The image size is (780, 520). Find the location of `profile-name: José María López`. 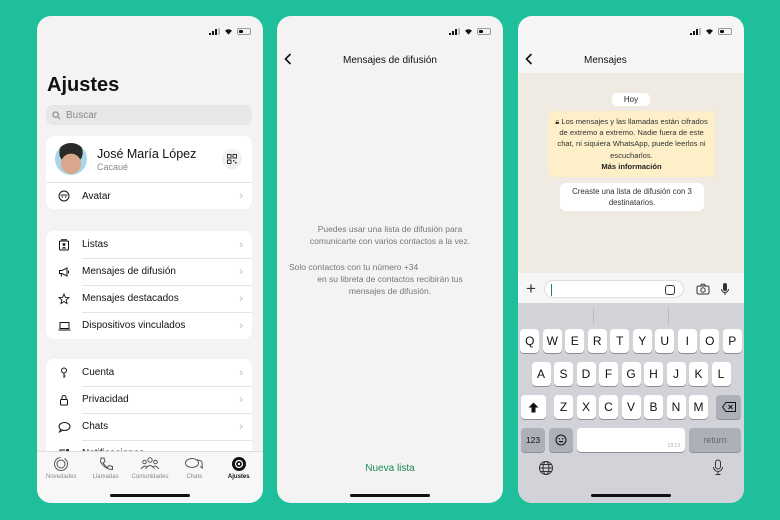

profile-name: José María López is located at coordinates (147, 153).